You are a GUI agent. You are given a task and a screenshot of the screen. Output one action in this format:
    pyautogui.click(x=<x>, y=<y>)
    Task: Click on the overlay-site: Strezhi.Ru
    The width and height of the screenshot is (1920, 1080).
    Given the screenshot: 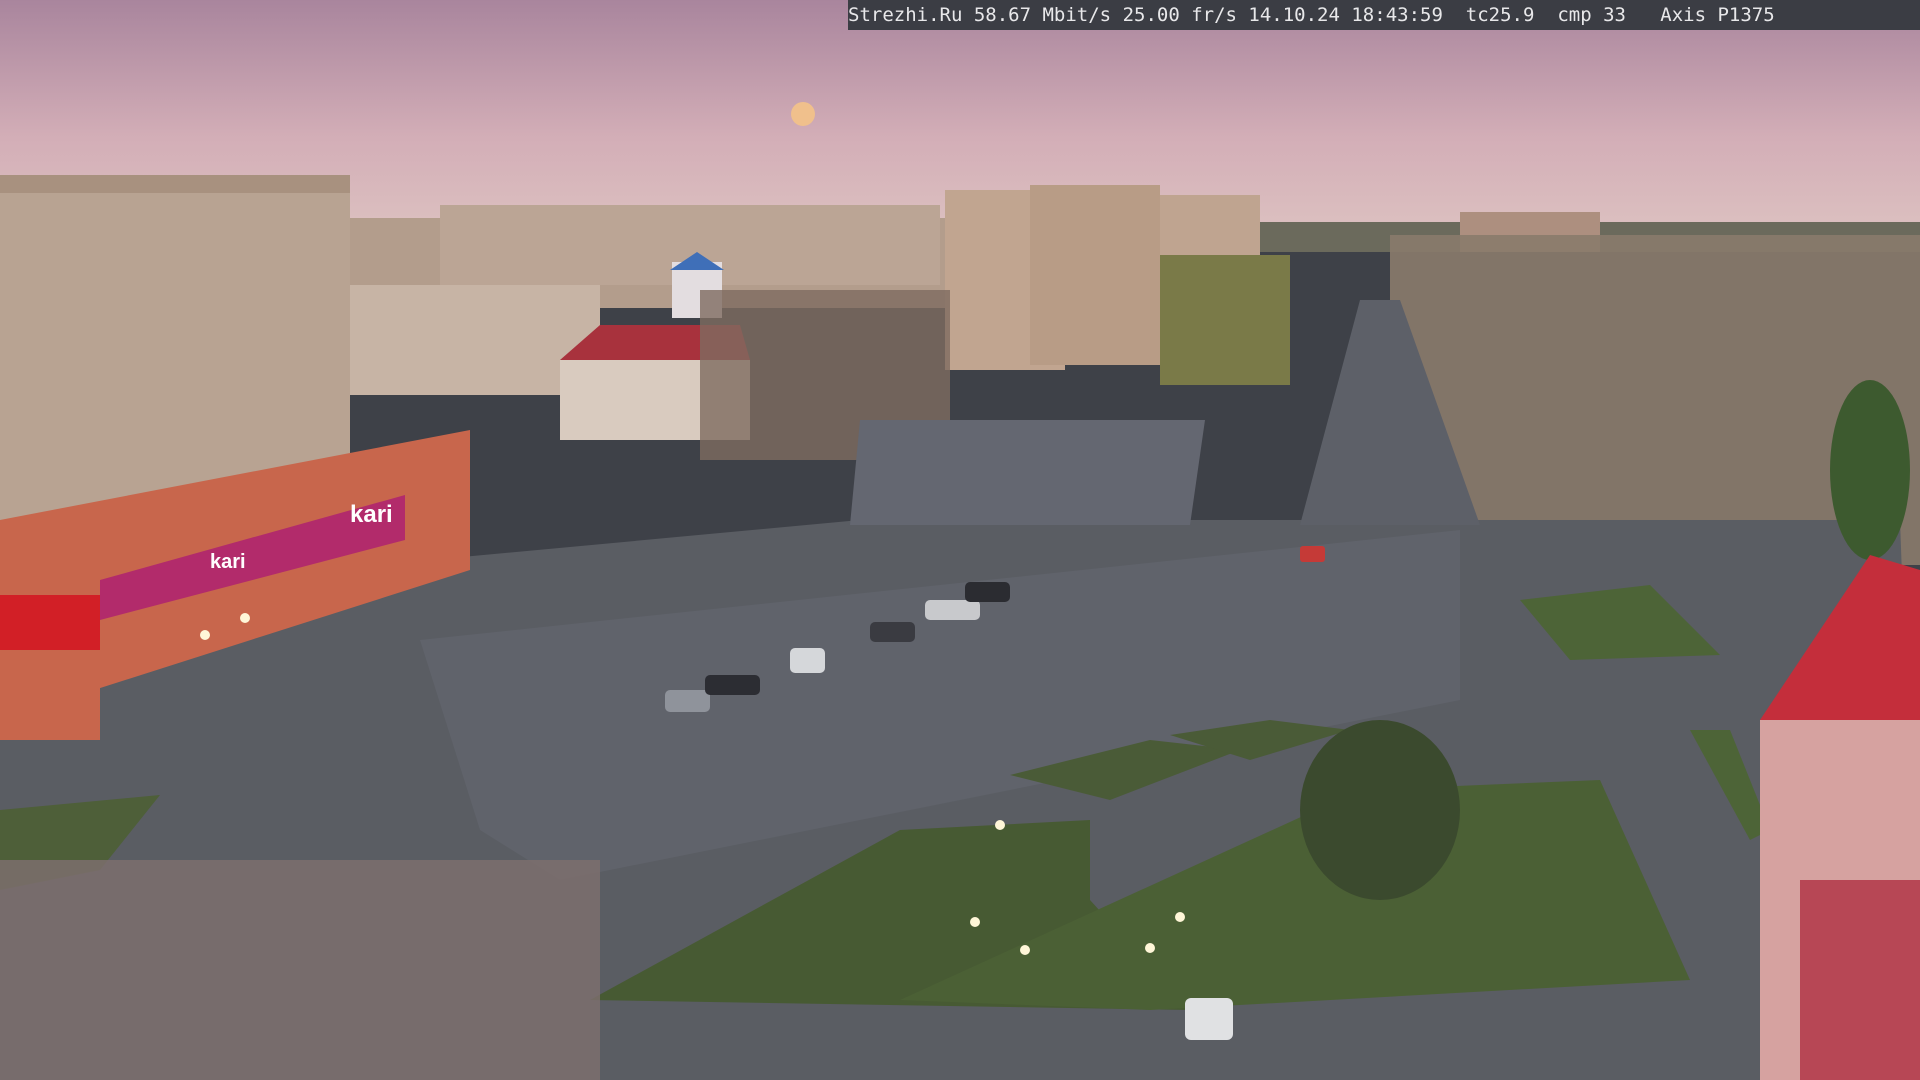 What is the action you would take?
    pyautogui.click(x=905, y=15)
    